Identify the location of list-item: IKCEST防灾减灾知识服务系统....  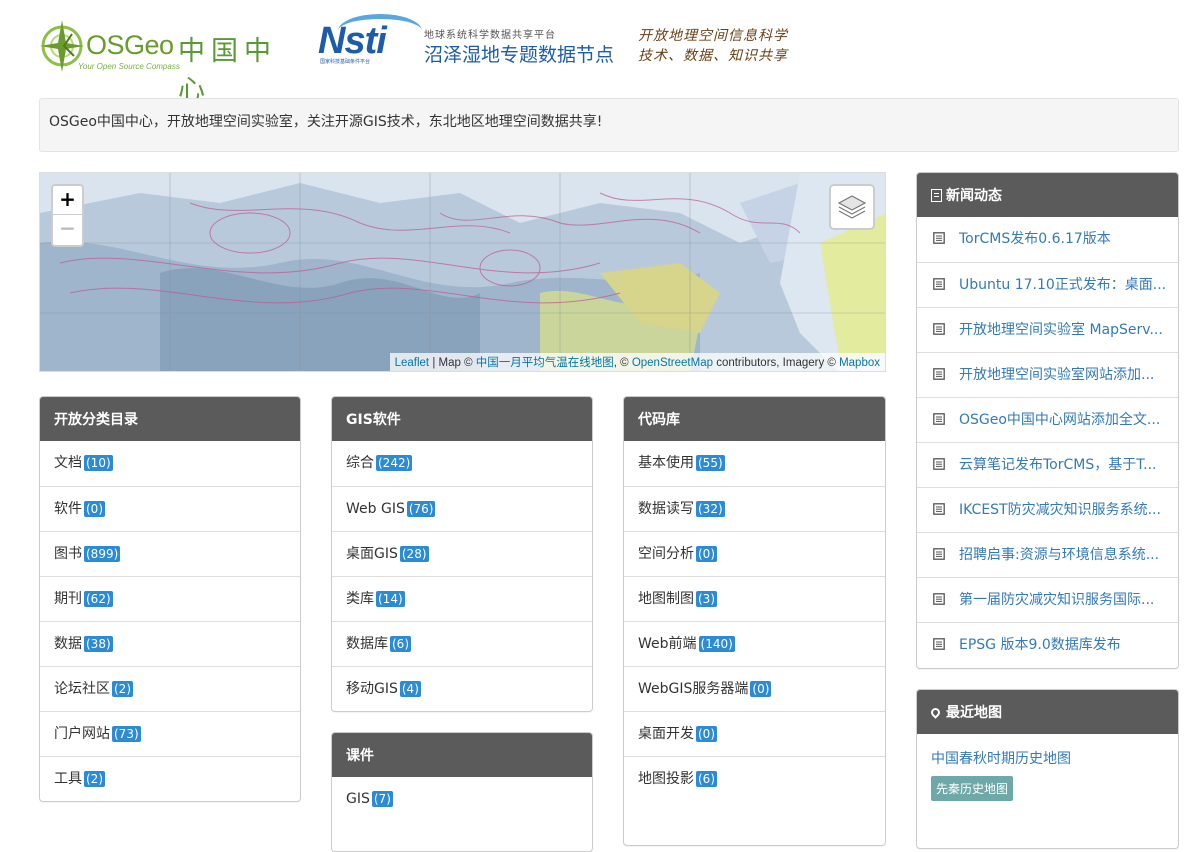
(1047, 509).